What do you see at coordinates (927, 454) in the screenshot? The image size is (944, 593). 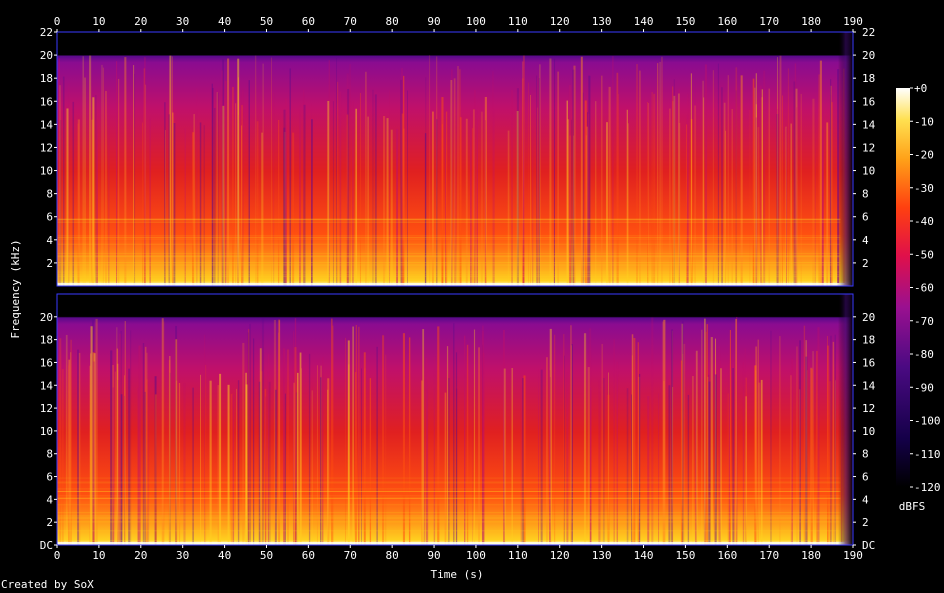 I see `colorbar-tick-label: -110` at bounding box center [927, 454].